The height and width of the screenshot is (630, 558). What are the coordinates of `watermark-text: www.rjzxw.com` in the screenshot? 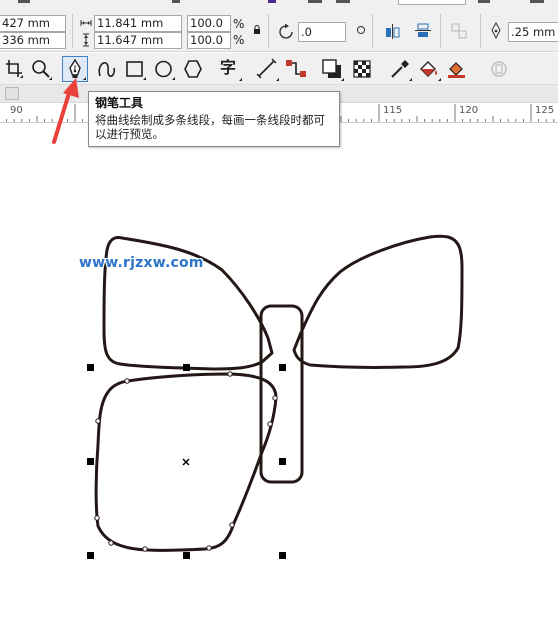 It's located at (141, 263).